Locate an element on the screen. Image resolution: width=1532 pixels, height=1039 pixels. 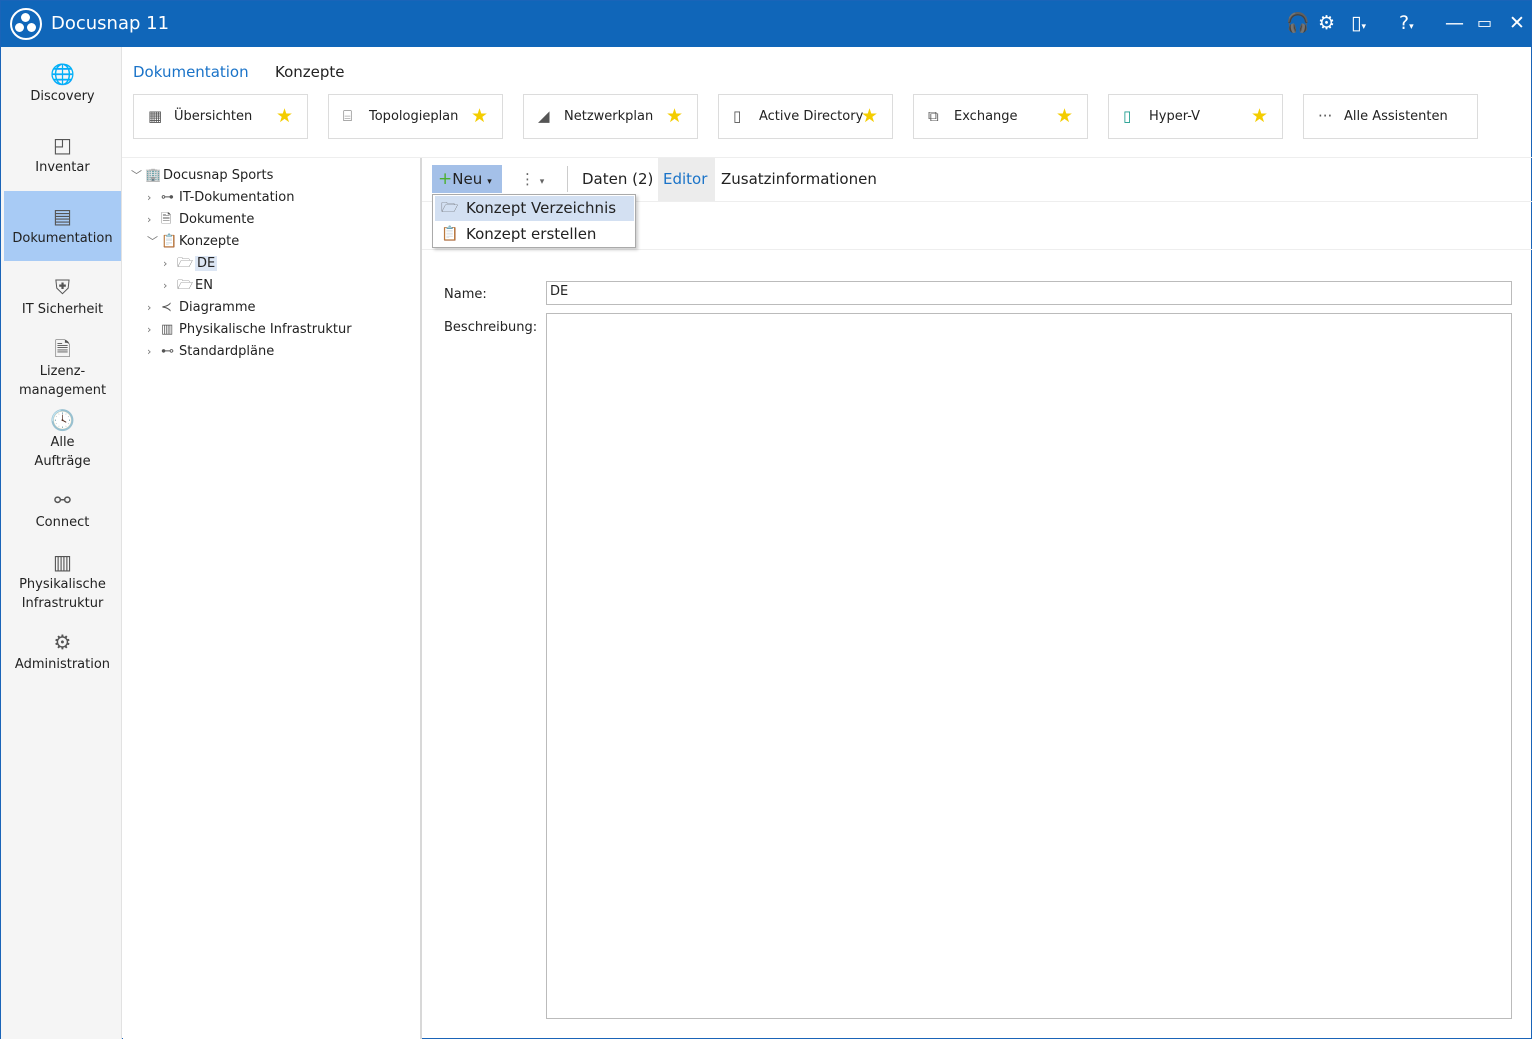
plus-icon: + is located at coordinates (445, 179).